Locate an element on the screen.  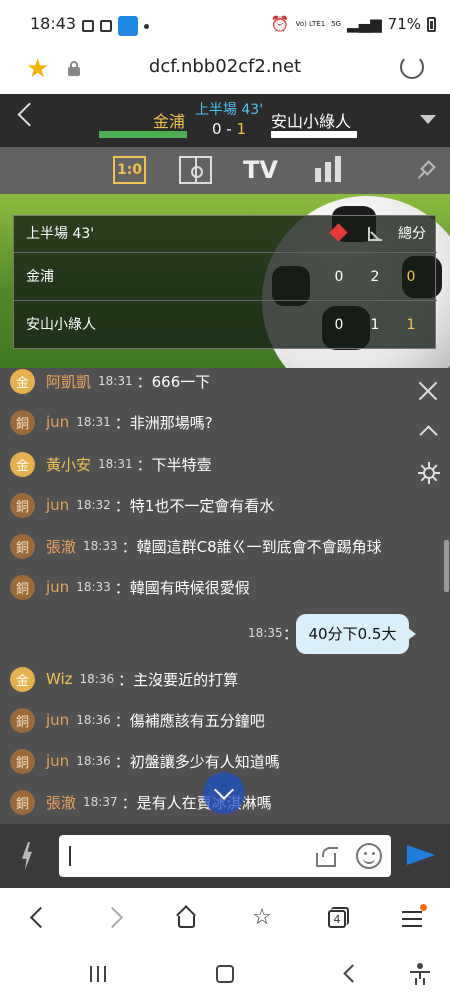
pin-icon is located at coordinates (426, 170).